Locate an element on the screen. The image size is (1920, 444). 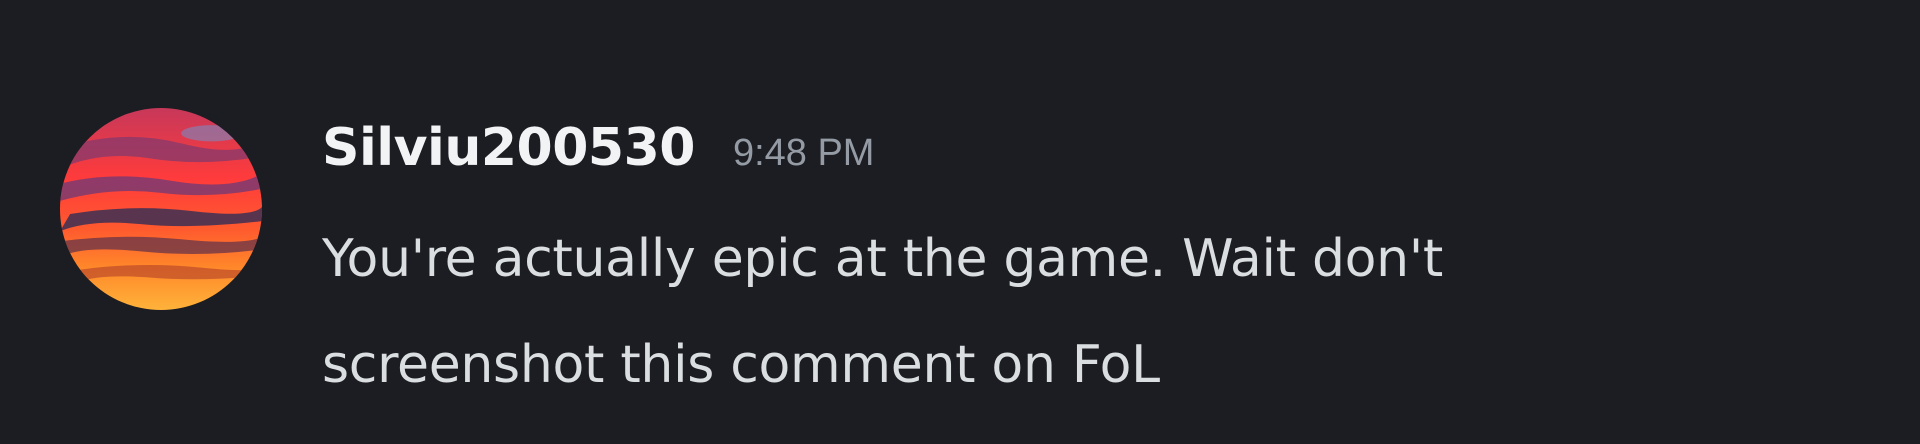
user-avatar is located at coordinates (161, 209).